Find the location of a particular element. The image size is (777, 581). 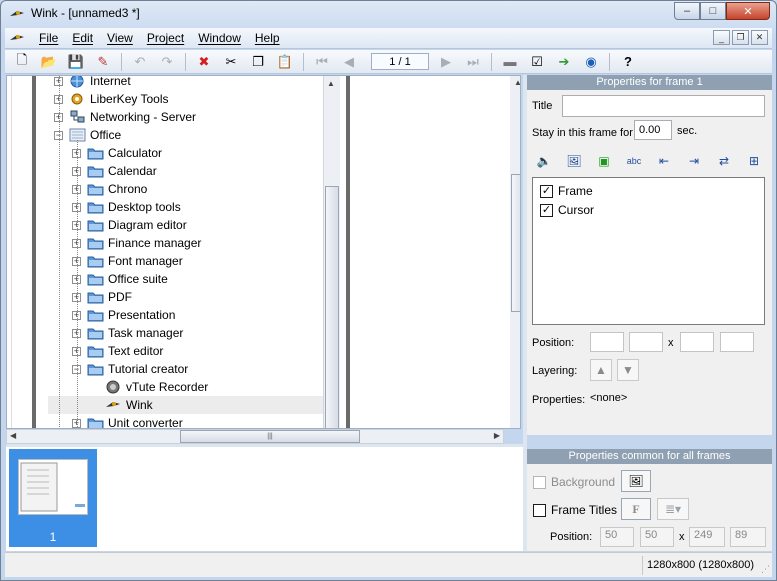

minimize-button: – is located at coordinates (687, 11).